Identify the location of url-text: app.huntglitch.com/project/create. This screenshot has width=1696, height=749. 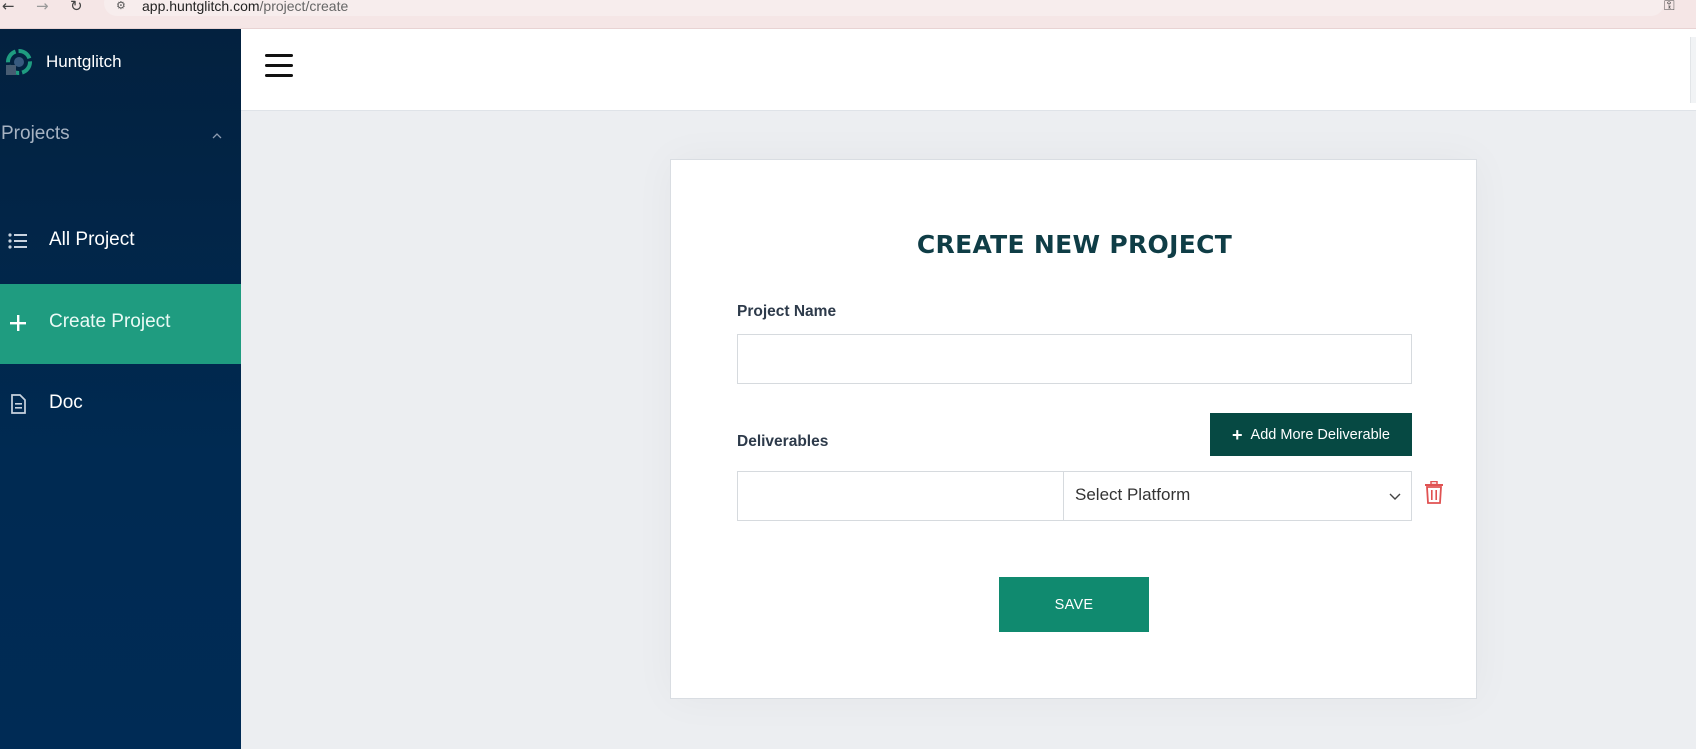
(245, 6).